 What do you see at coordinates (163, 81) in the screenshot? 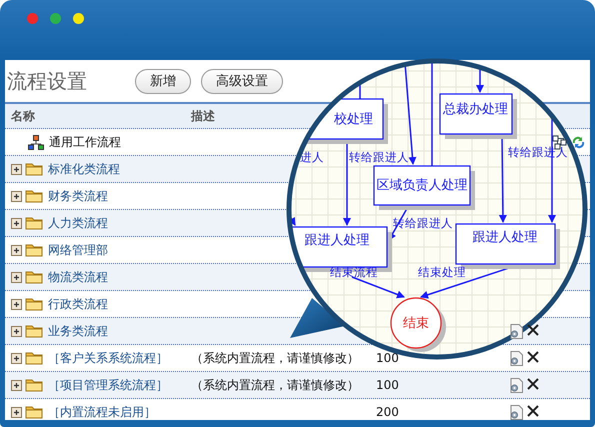
I see `toolbar-button: 新增` at bounding box center [163, 81].